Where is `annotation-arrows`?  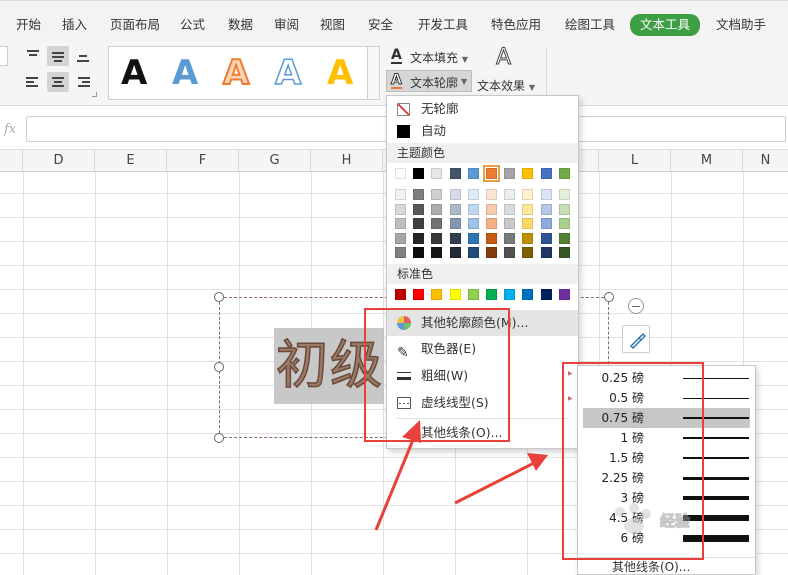 annotation-arrows is located at coordinates (461, 475).